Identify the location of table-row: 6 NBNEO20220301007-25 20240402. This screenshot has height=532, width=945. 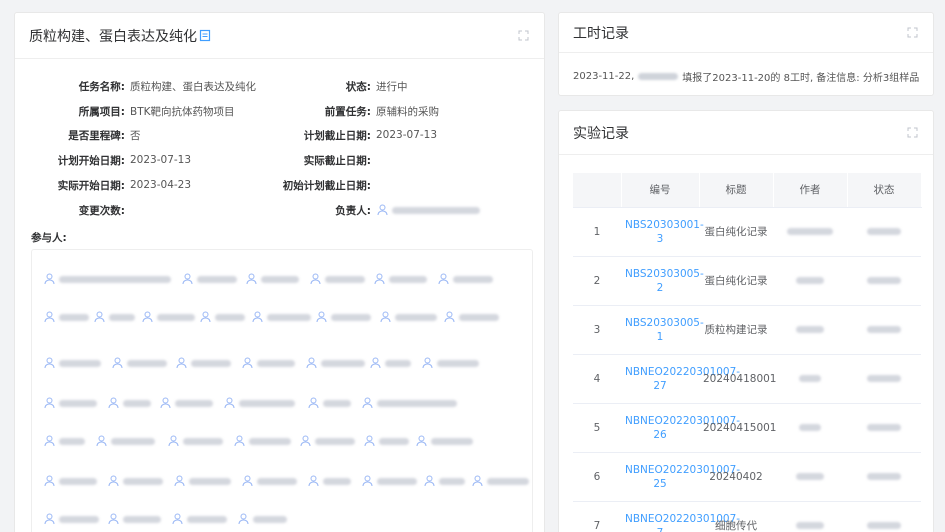
(747, 477).